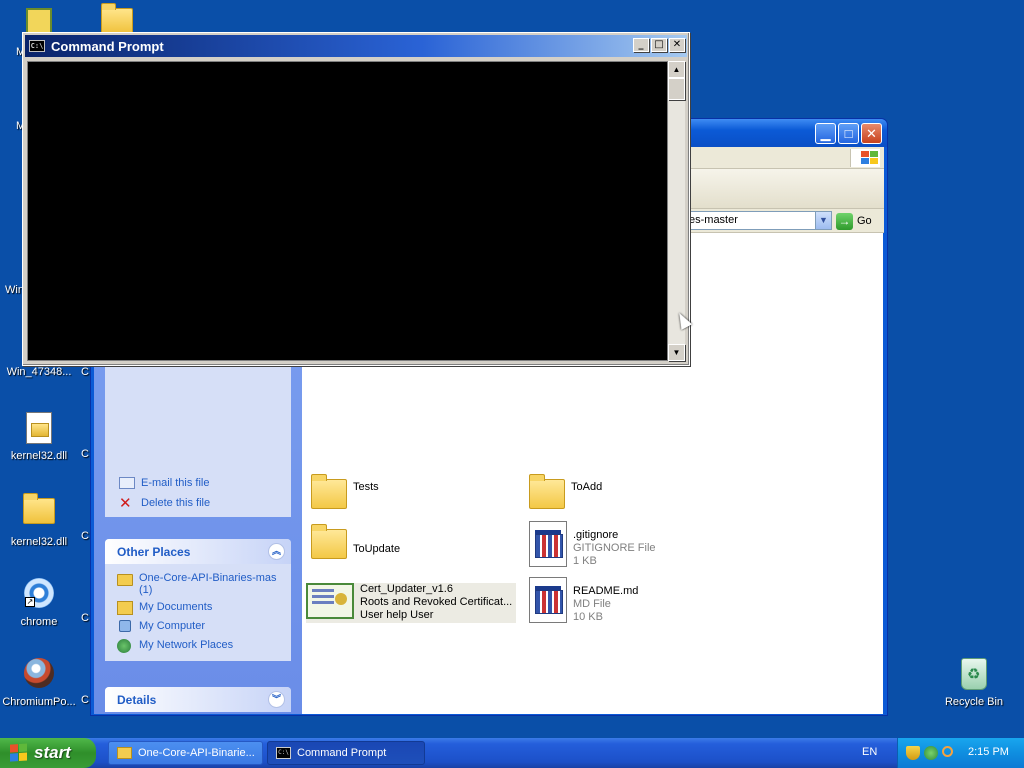 This screenshot has width=1024, height=768. What do you see at coordinates (844, 221) in the screenshot?
I see `go-arrow-icon: →` at bounding box center [844, 221].